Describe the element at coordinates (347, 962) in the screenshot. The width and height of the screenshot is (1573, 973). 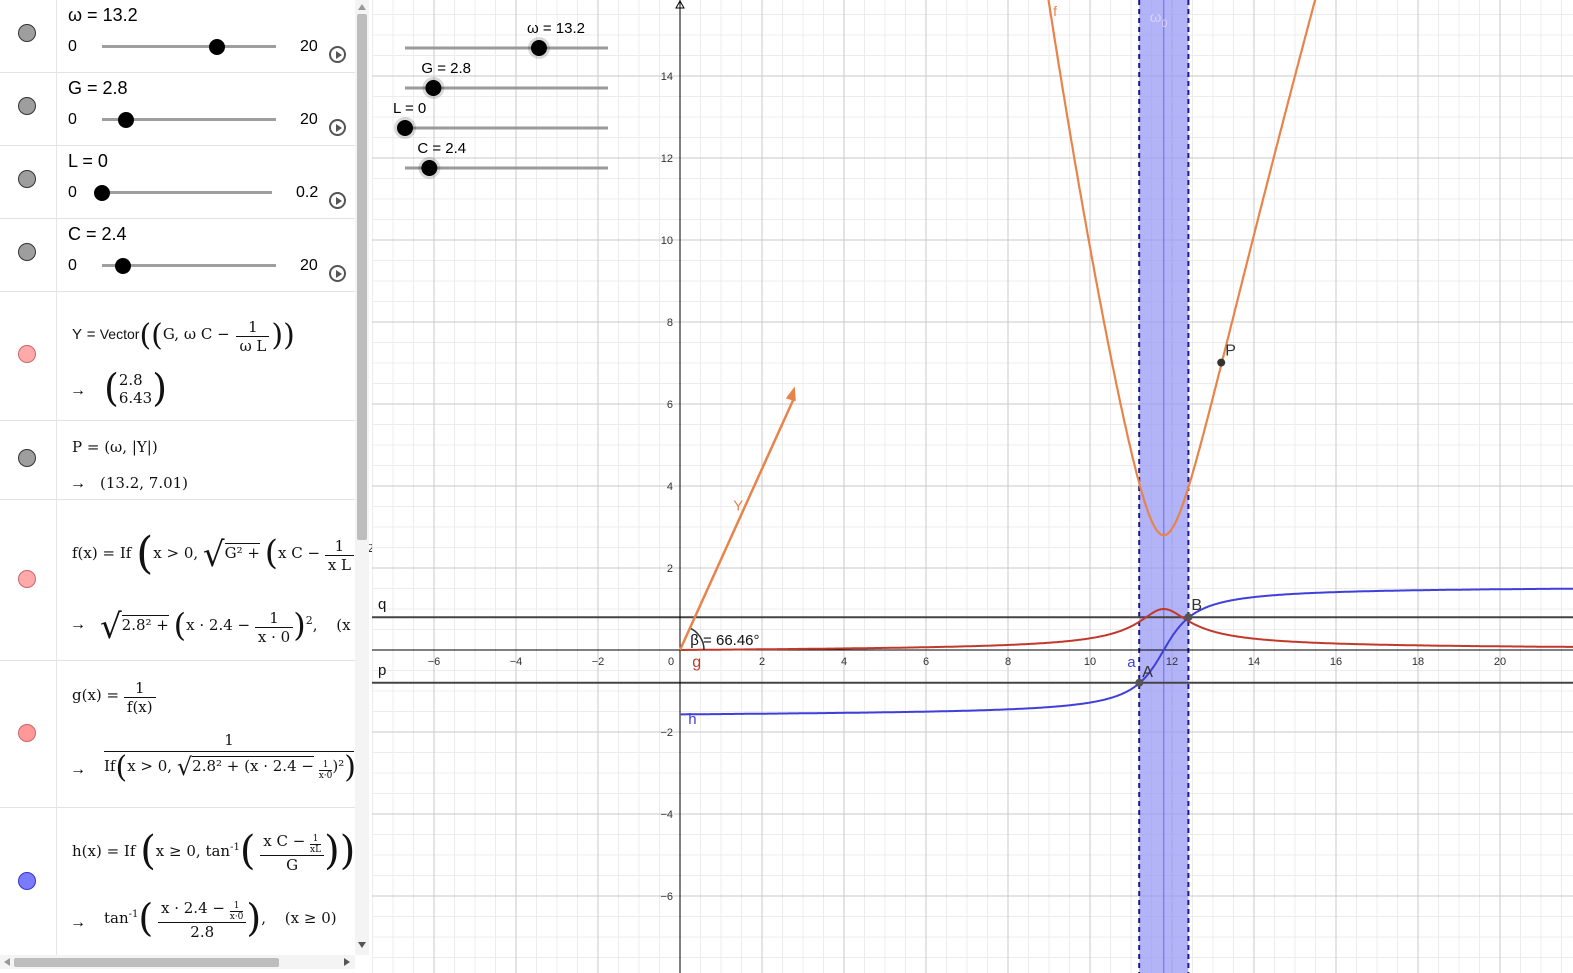
I see `scroll-right-icon` at that location.